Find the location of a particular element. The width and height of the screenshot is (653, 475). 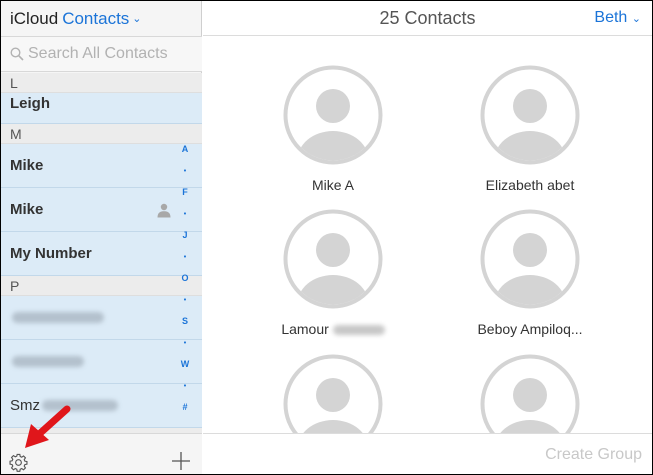

contact-card: Elizabeth abet is located at coordinates (530, 129).